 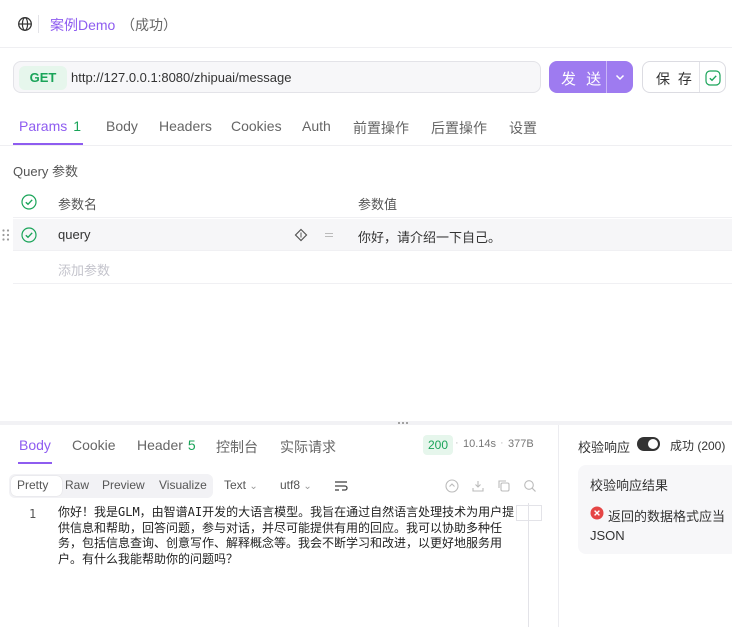 I want to click on response-time: 10.14s, so click(x=480, y=444).